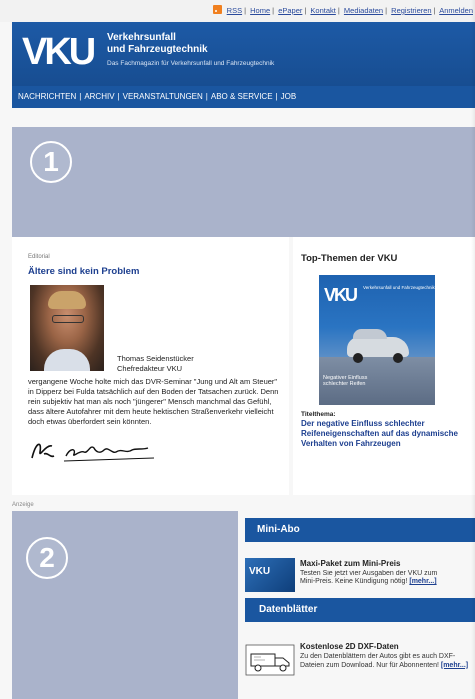 This screenshot has height=699, width=475. What do you see at coordinates (163, 96) in the screenshot?
I see `nav-veranstaltungen: VERANSTALTUNGEN` at bounding box center [163, 96].